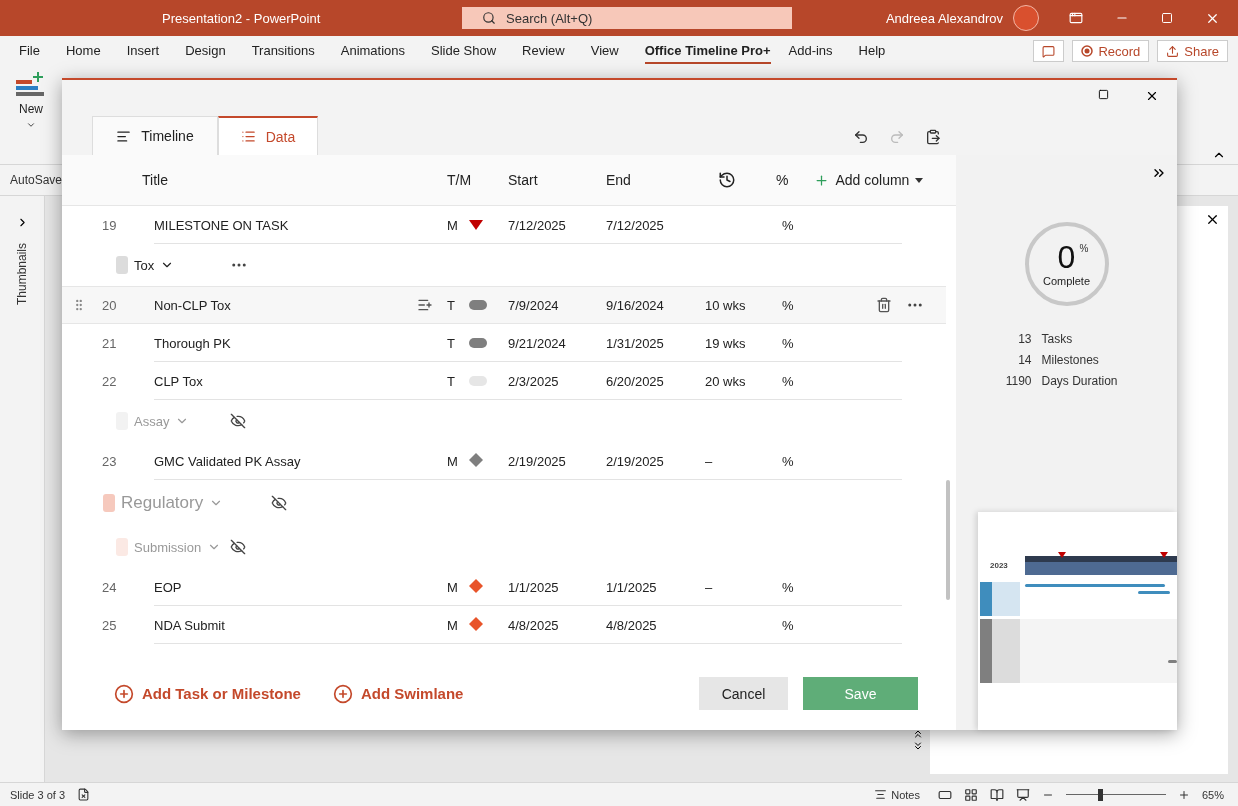 The height and width of the screenshot is (806, 1238). Describe the element at coordinates (1079, 381) in the screenshot. I see `stat-label: Days Duration` at that location.